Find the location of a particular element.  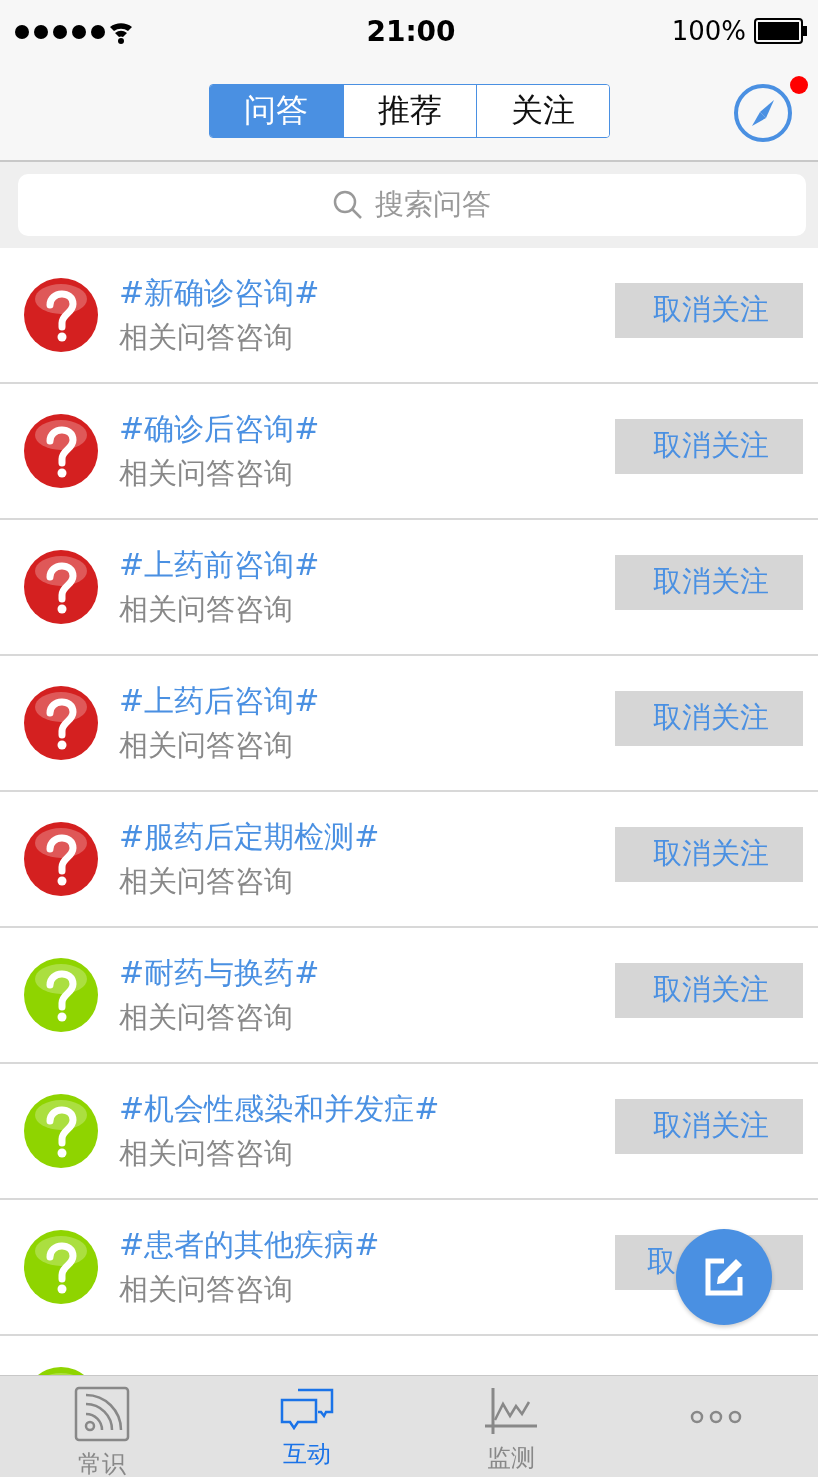

topic-title: #机会性感染和并发症# is located at coordinates (357, 1109).